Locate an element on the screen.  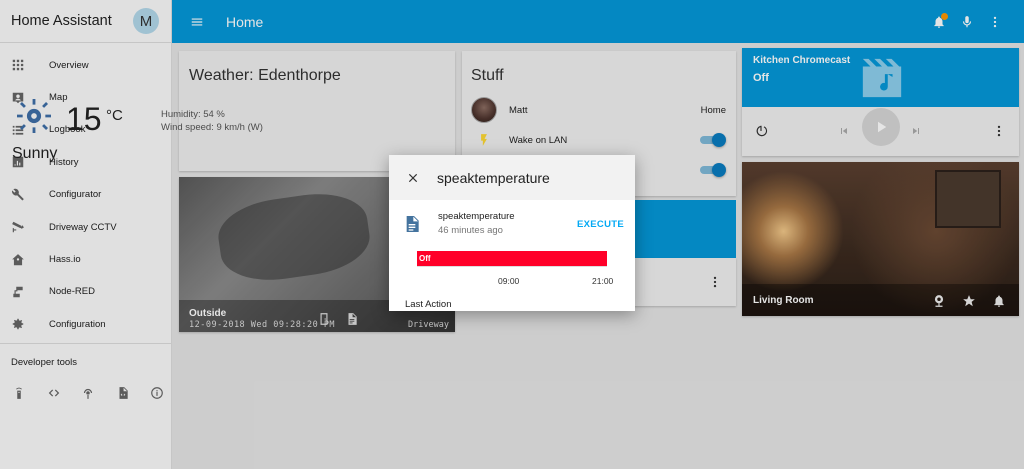
entity-row-matt: Matt Home is located at coordinates (598, 110).